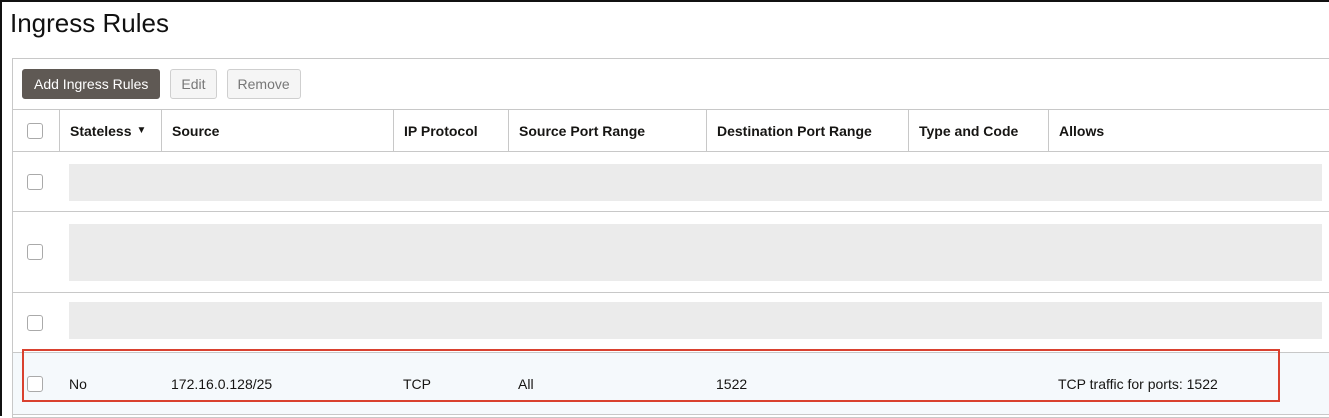 The image size is (1329, 418). What do you see at coordinates (732, 383) in the screenshot?
I see `cell-destination-port-range: 1522` at bounding box center [732, 383].